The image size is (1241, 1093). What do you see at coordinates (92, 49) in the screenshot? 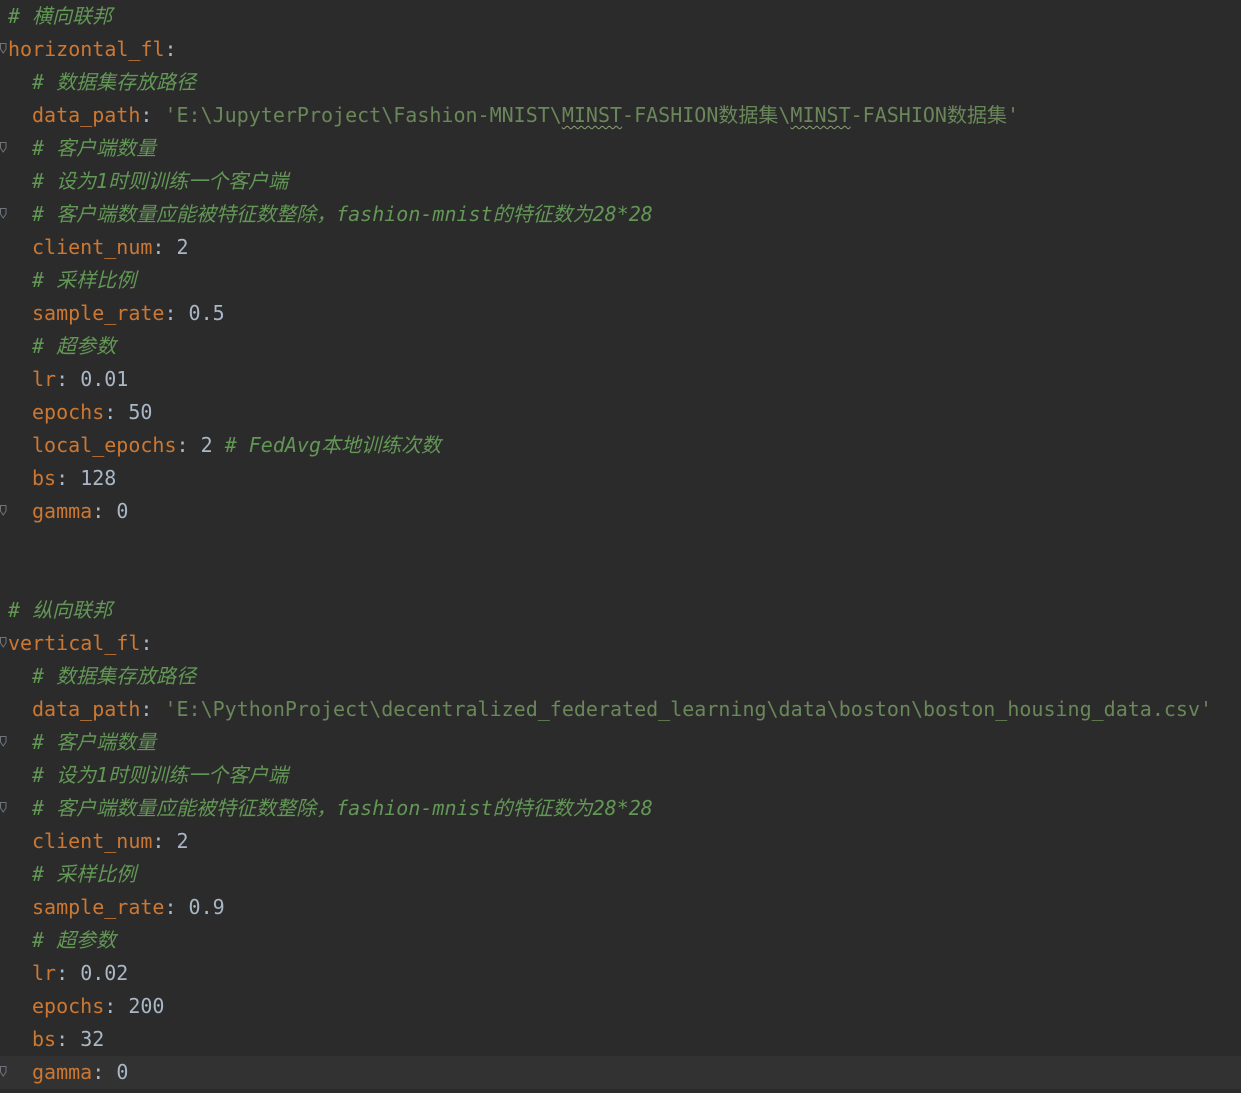
I see `code-text: horizontal_fl:` at bounding box center [92, 49].